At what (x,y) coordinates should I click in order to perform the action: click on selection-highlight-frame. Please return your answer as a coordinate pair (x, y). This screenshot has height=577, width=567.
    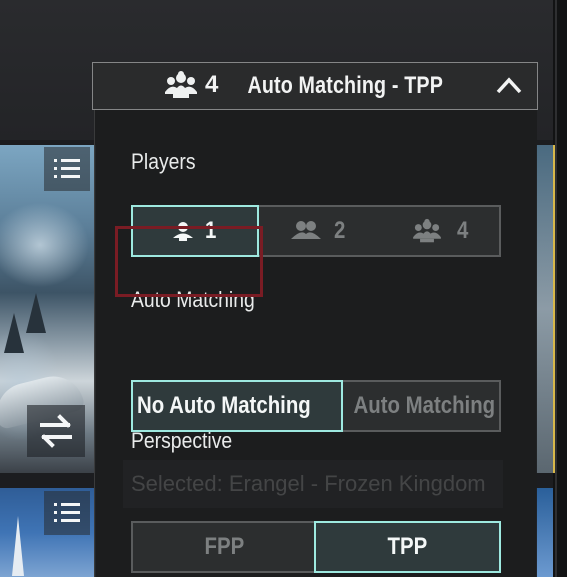
    Looking at the image, I should click on (189, 261).